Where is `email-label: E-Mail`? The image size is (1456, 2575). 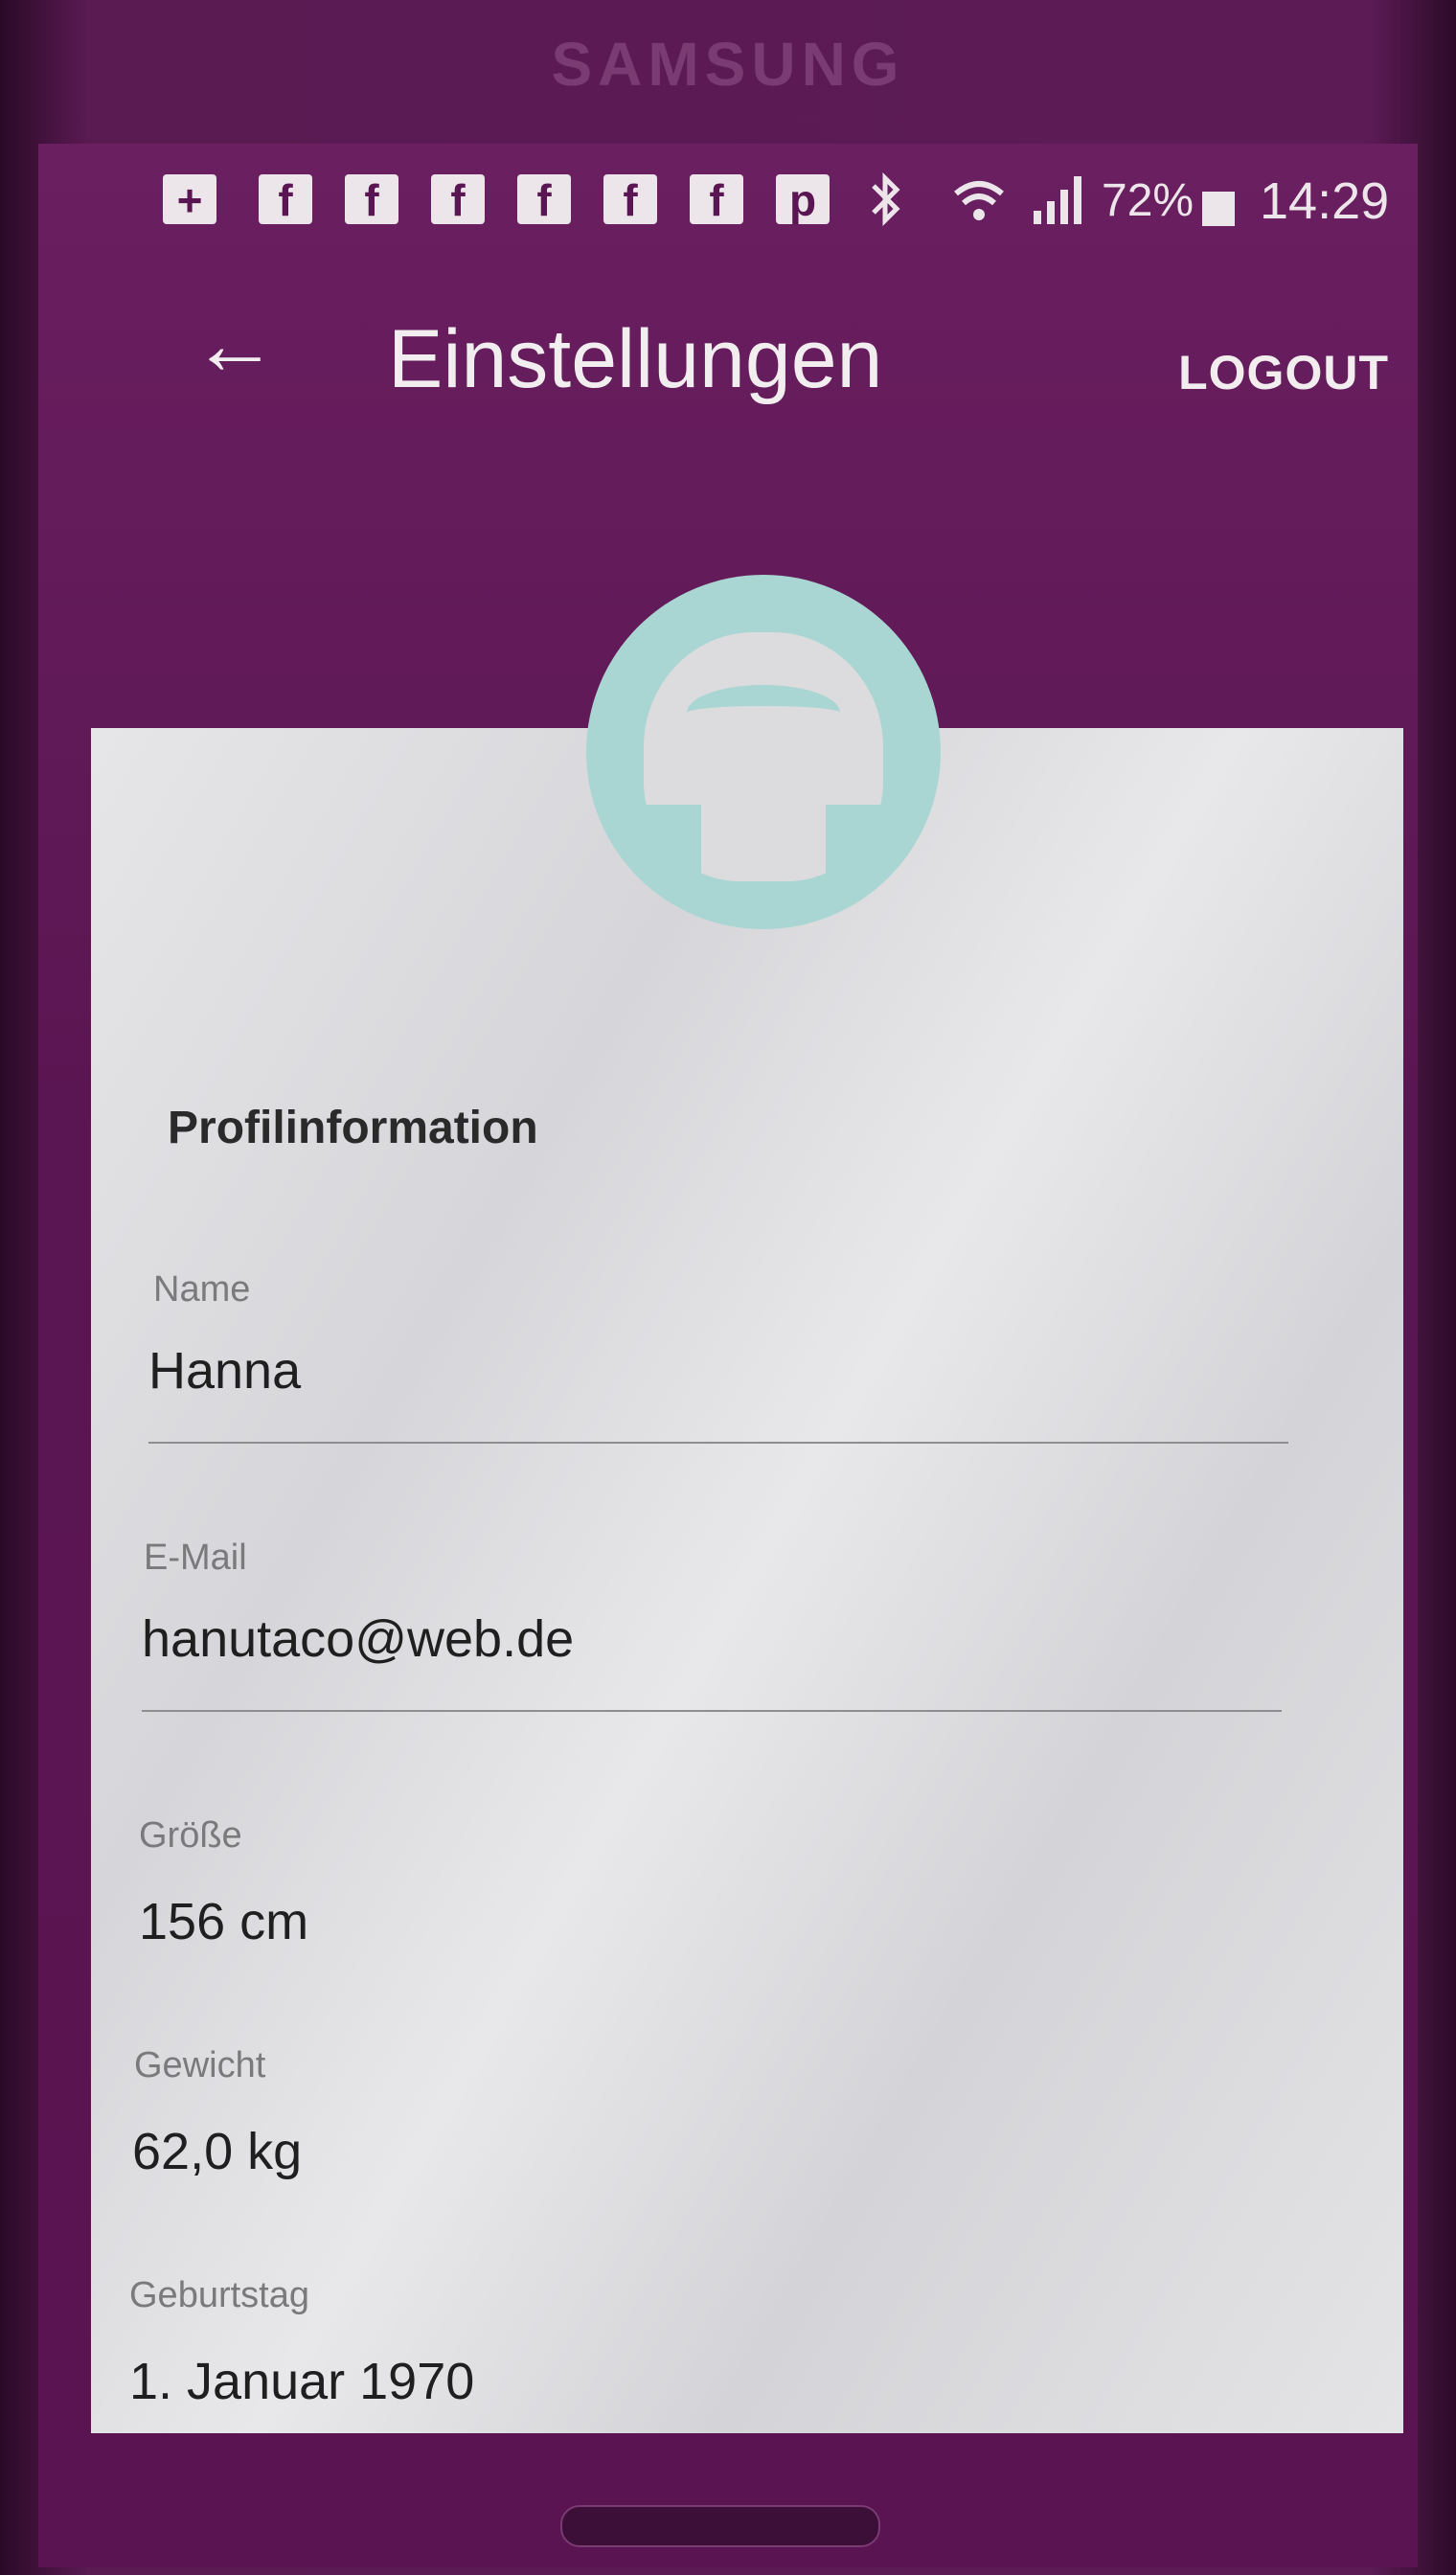
email-label: E-Mail is located at coordinates (195, 1558).